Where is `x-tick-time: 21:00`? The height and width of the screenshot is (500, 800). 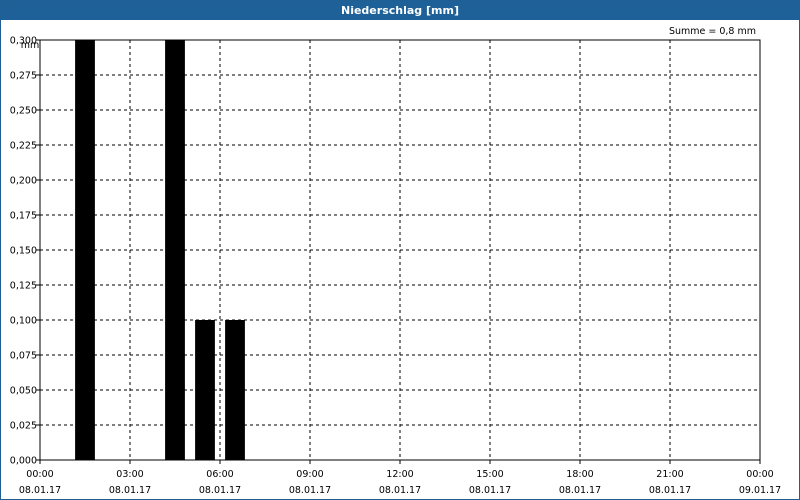
x-tick-time: 21:00 is located at coordinates (669, 474).